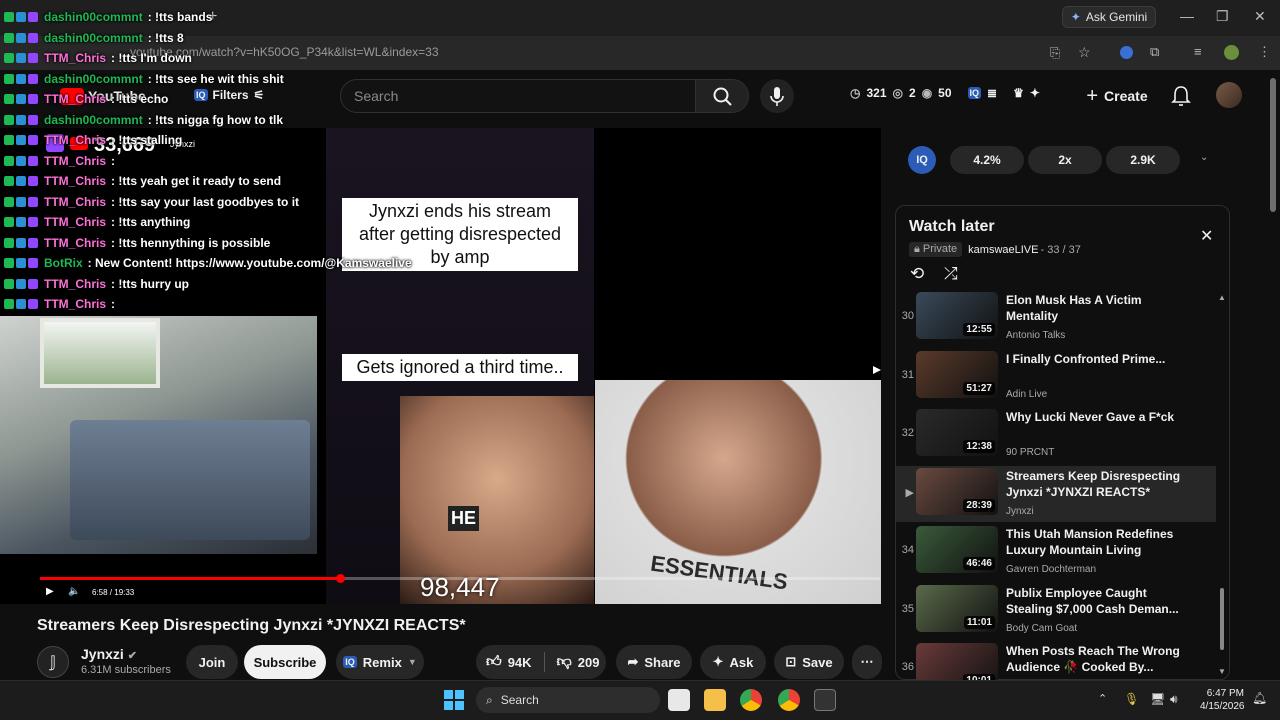 This screenshot has height=720, width=1280. Describe the element at coordinates (979, 505) in the screenshot. I see `video-duration: 28:39` at that location.